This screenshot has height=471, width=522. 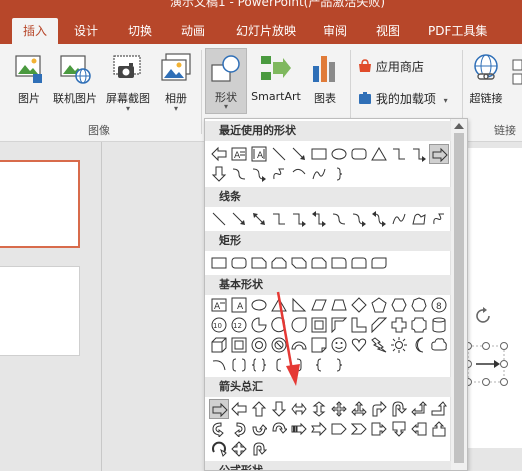 I want to click on quad-arrow-callout-shape, so click(x=239, y=449).